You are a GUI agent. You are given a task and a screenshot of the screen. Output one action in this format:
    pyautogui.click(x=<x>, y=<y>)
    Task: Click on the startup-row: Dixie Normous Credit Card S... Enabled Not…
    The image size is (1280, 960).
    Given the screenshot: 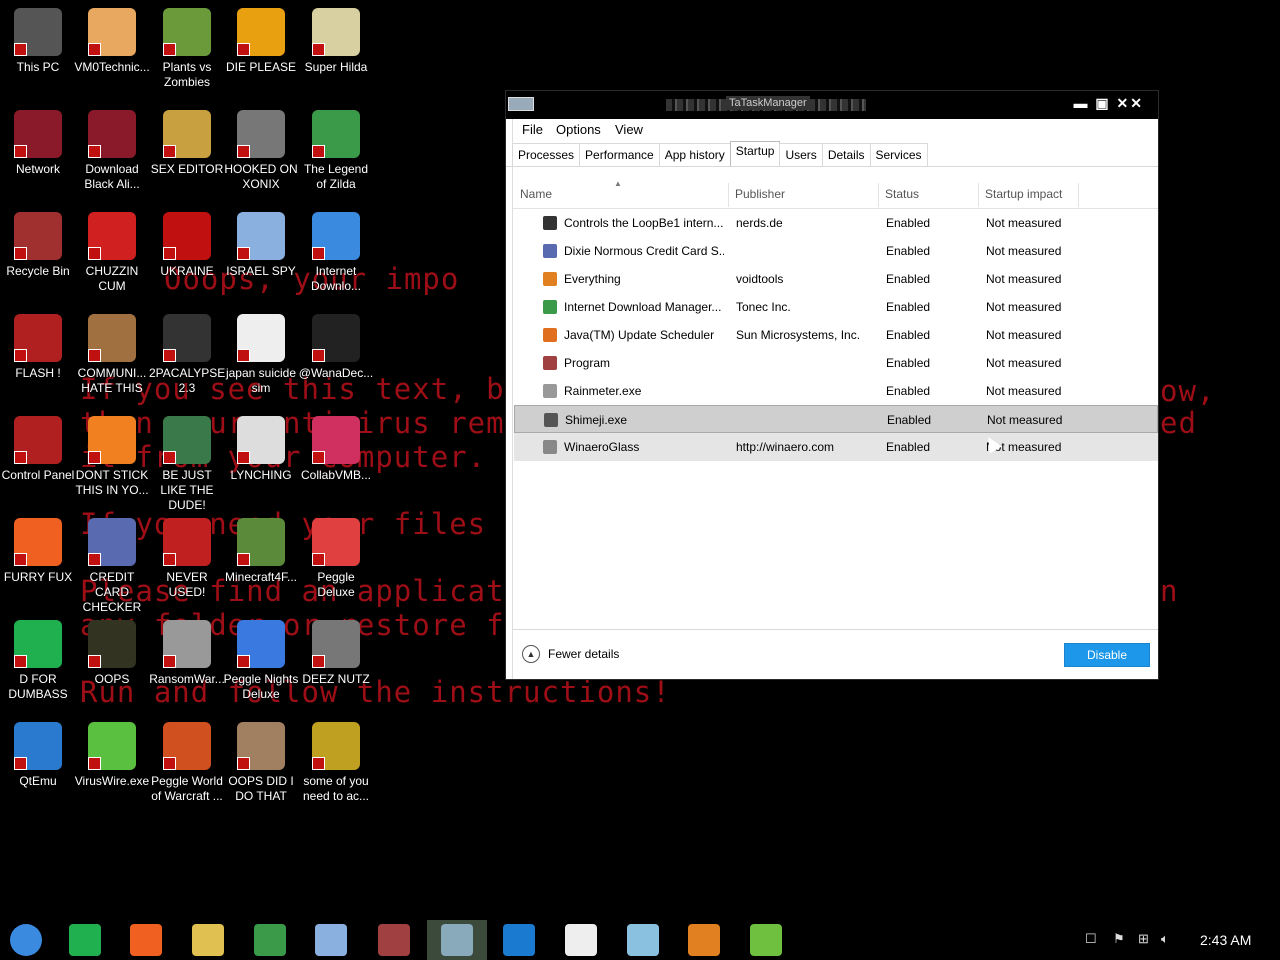 What is the action you would take?
    pyautogui.click(x=836, y=251)
    